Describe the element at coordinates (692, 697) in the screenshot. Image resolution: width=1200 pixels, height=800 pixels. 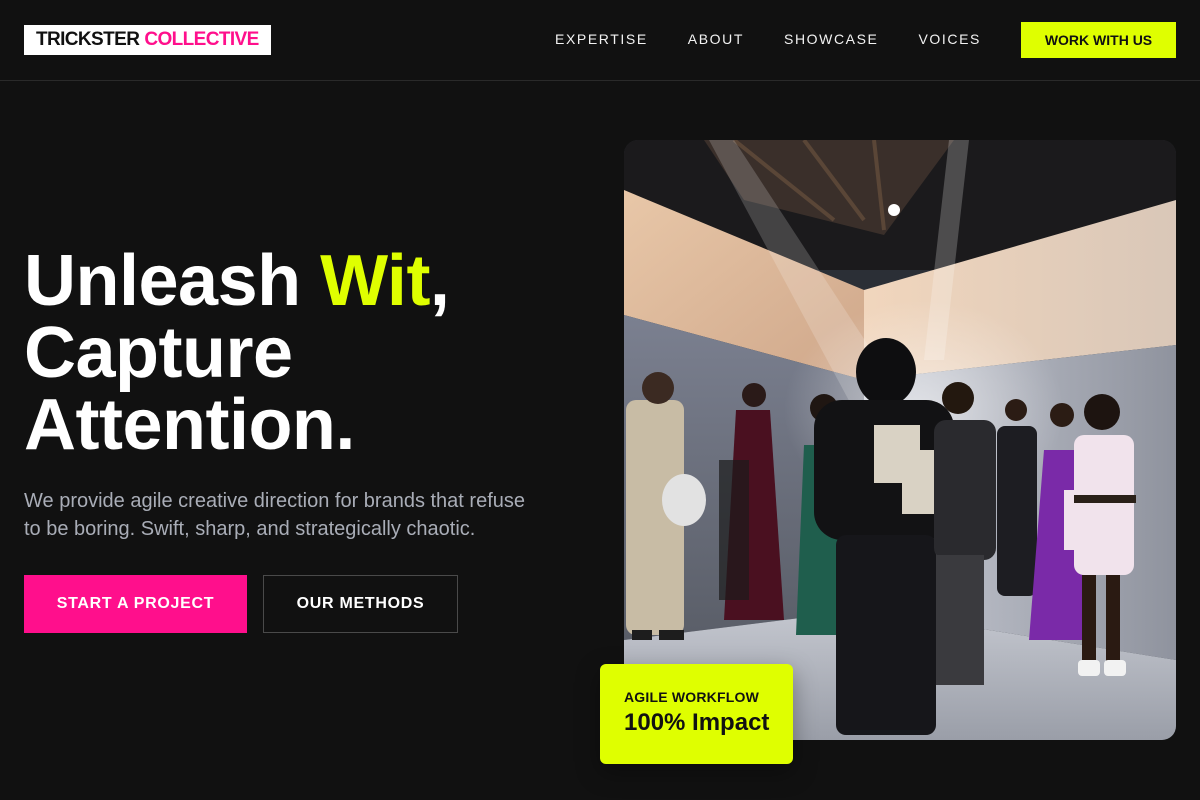
I see `stat-card-label: AGILE WORKFLOW` at that location.